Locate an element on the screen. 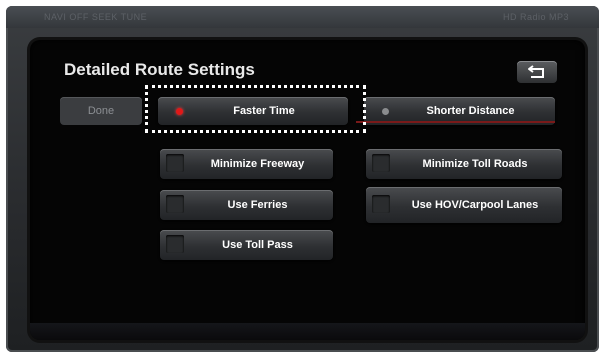 The image size is (605, 358). radio-unselected-icon is located at coordinates (385, 111).